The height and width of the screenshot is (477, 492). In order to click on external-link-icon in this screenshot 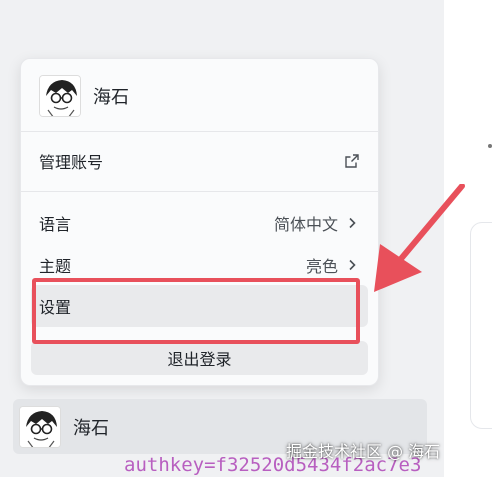, I will do `click(352, 161)`.